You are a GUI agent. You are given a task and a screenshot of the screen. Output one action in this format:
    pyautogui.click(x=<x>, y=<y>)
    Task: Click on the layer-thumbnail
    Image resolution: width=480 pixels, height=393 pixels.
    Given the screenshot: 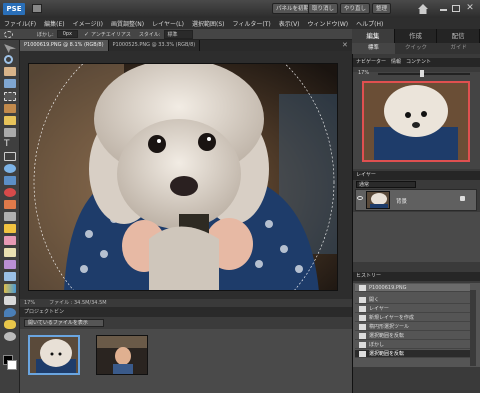 What is the action you would take?
    pyautogui.click(x=378, y=200)
    